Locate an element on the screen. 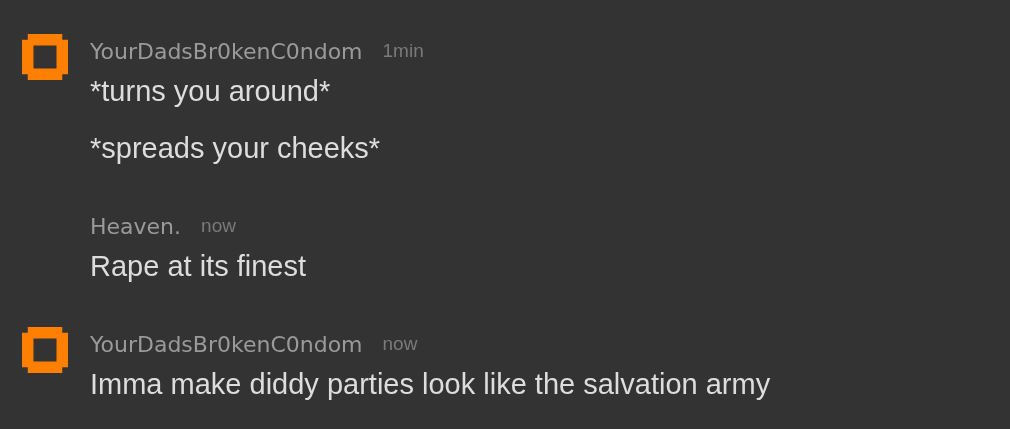 The height and width of the screenshot is (429, 1010). message-text: Rape at its finest is located at coordinates (198, 266).